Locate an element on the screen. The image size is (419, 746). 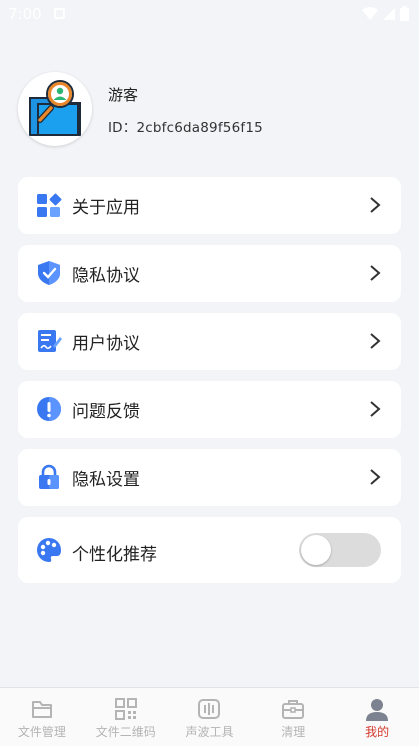
exclamation-circle-icon is located at coordinates (49, 409).